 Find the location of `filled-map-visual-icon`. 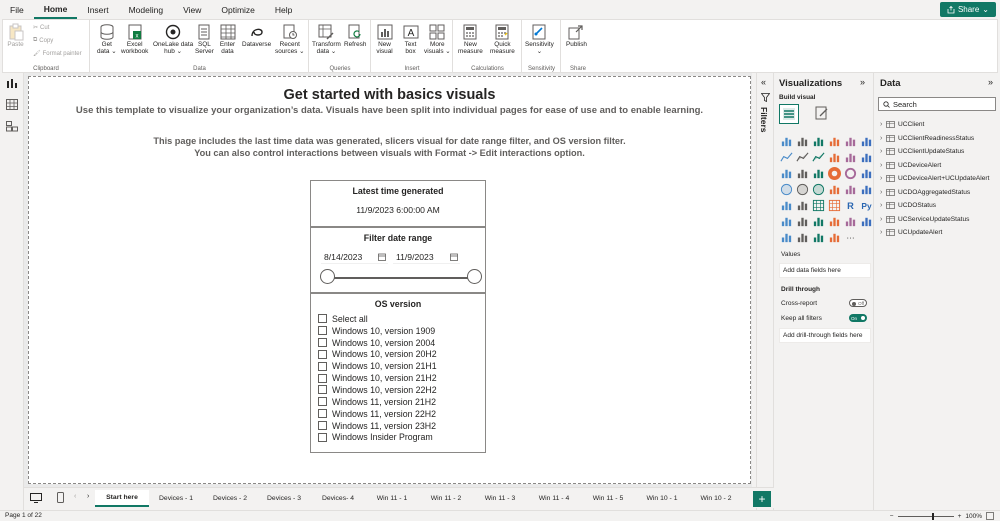

filled-map-visual-icon is located at coordinates (802, 189).